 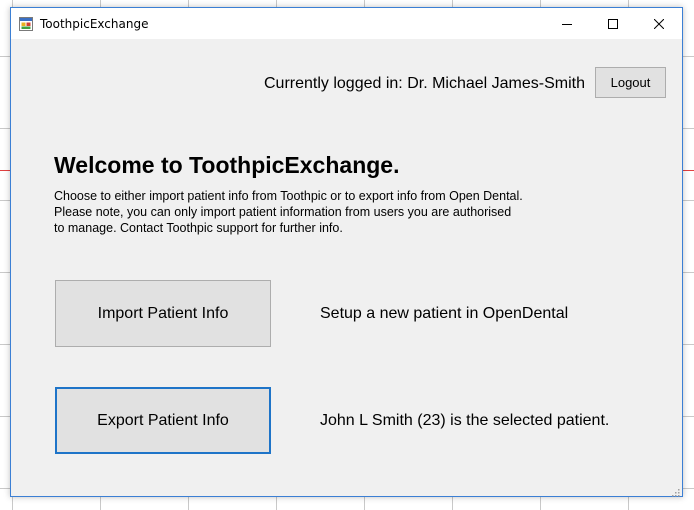 I want to click on page-title: Welcome to ToothpicExchange., so click(x=227, y=165).